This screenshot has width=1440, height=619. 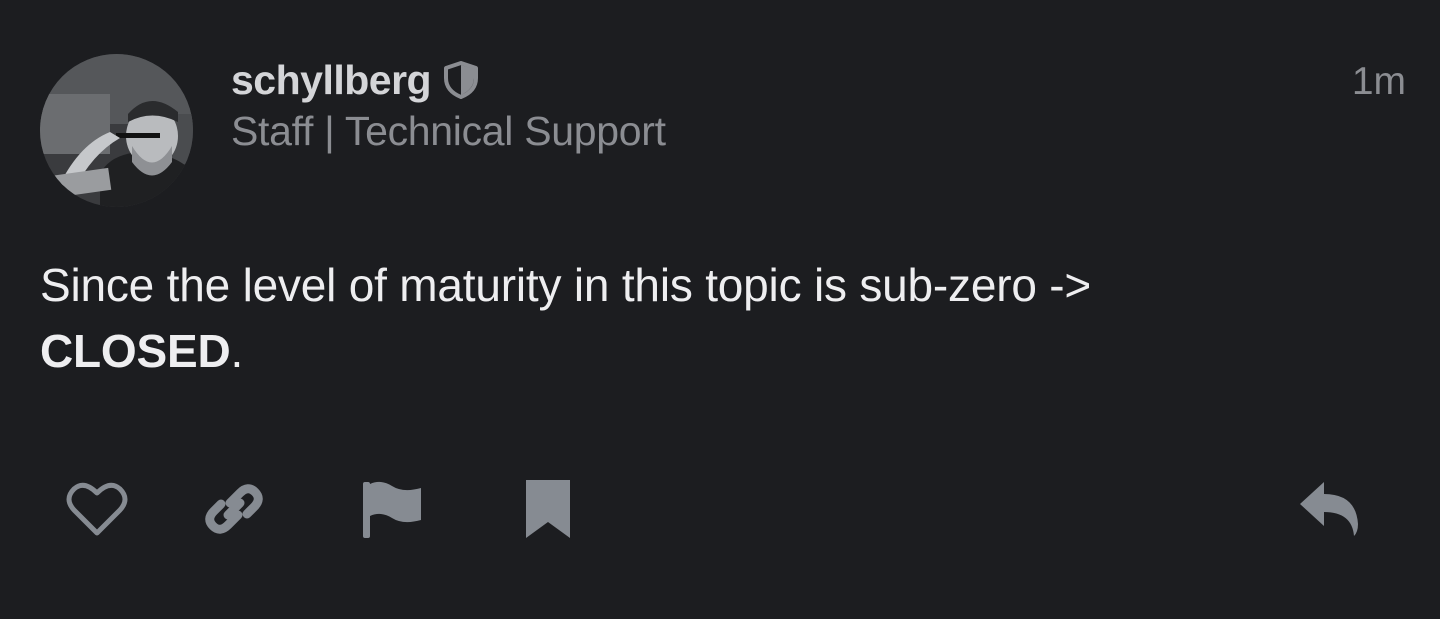 I want to click on flag-button, so click(x=392, y=509).